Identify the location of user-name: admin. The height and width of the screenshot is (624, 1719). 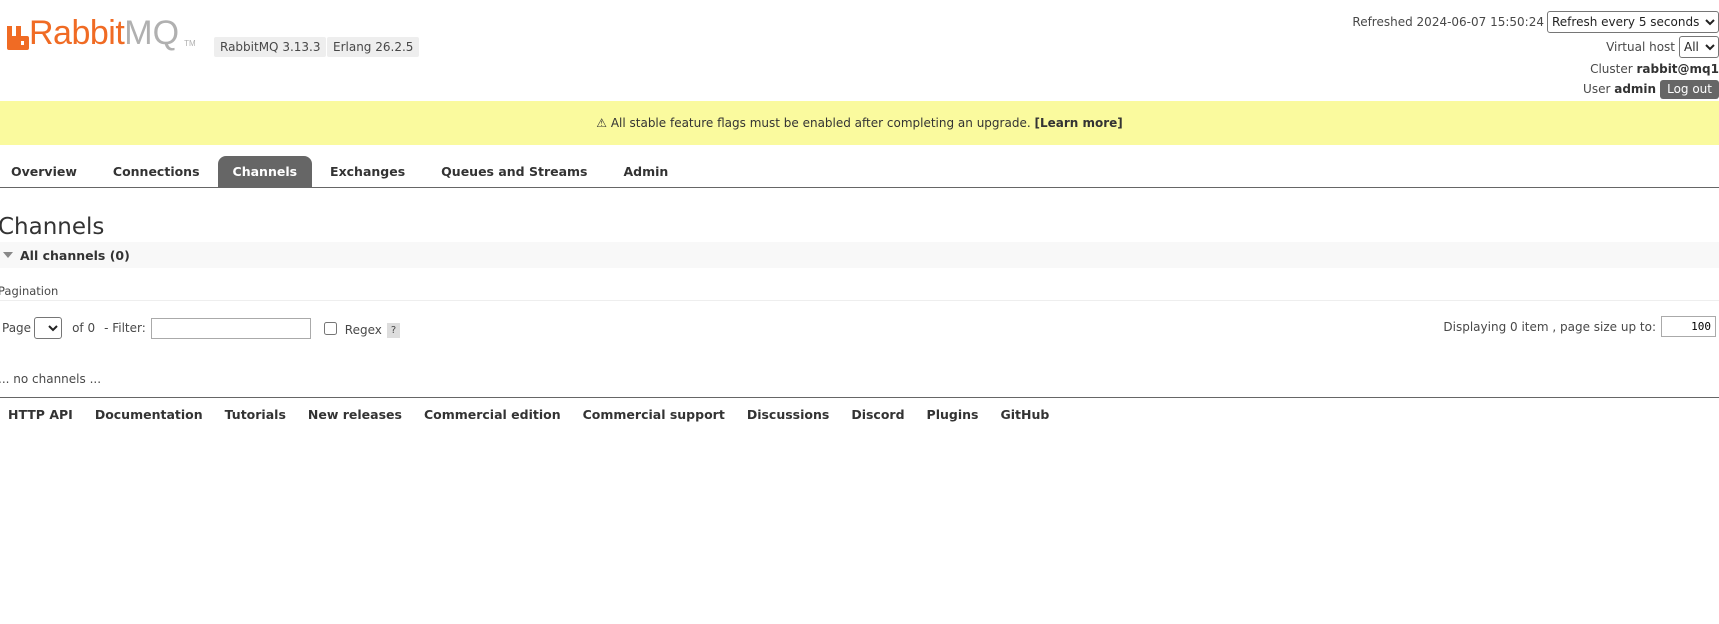
(1635, 89).